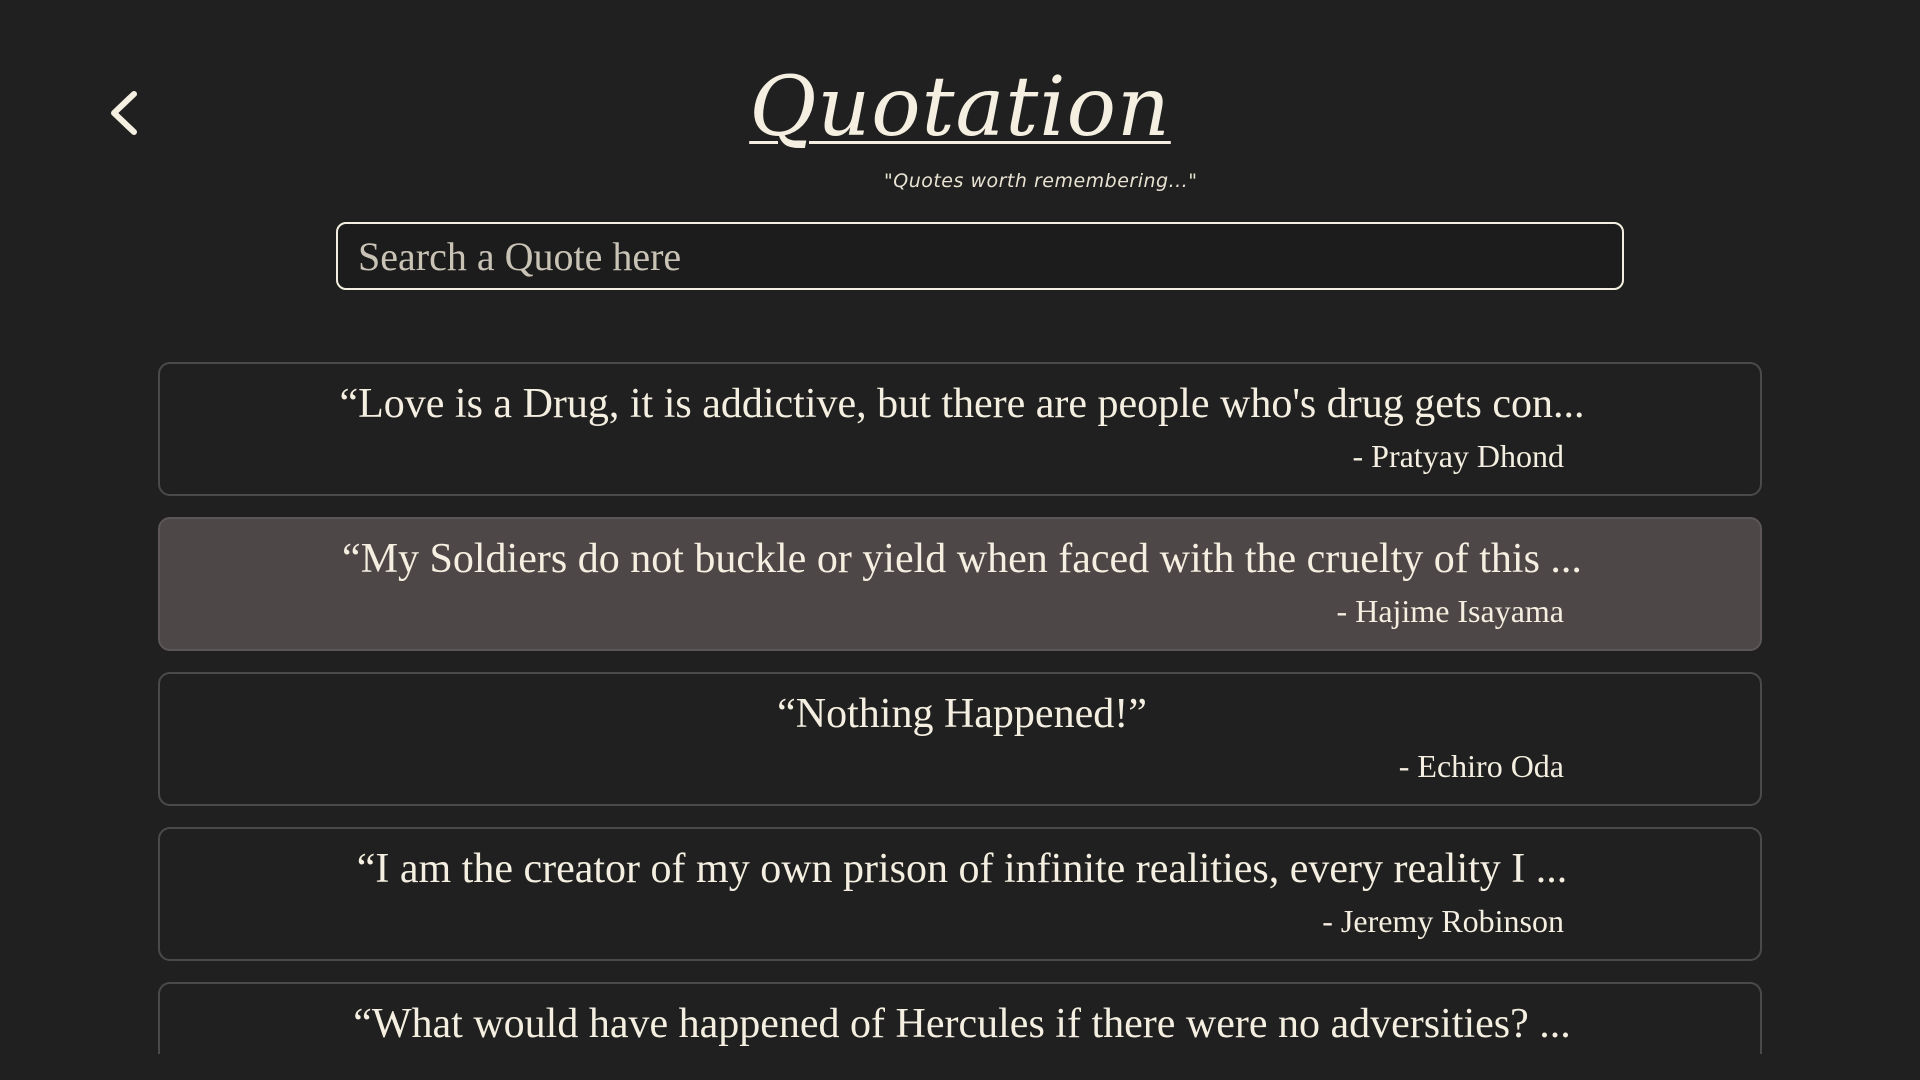 This screenshot has height=1080, width=1920. What do you see at coordinates (1041, 181) in the screenshot?
I see `app-tagline: "Quotes worth remembering..."` at bounding box center [1041, 181].